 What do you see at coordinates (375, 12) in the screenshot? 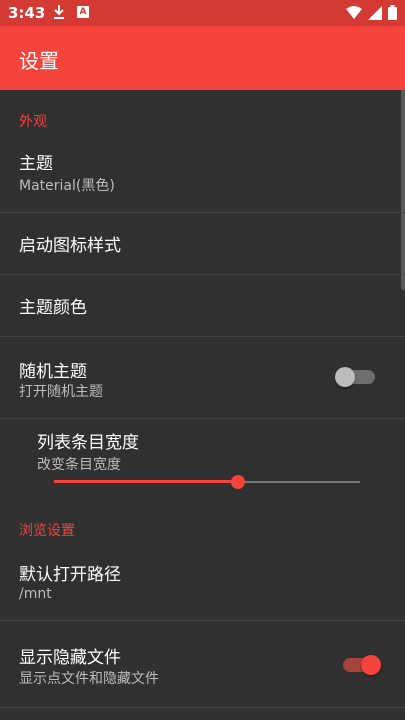
I see `signal-icon` at bounding box center [375, 12].